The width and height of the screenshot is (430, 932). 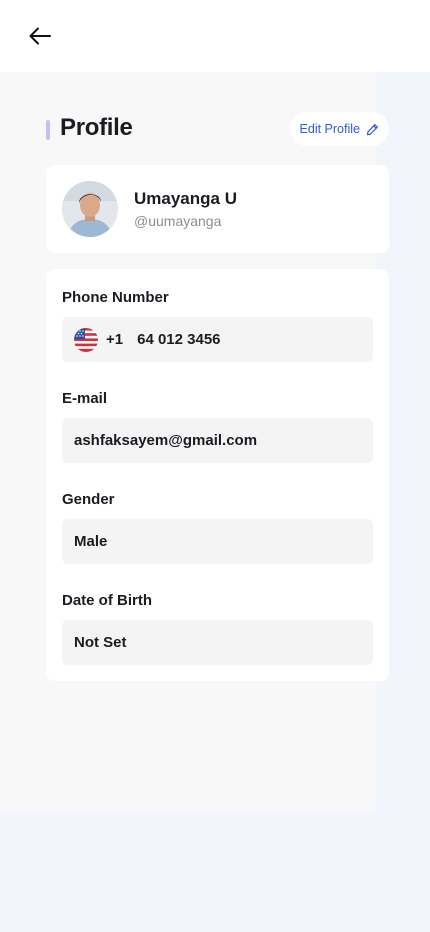 I want to click on gender-field: Male, so click(x=217, y=541).